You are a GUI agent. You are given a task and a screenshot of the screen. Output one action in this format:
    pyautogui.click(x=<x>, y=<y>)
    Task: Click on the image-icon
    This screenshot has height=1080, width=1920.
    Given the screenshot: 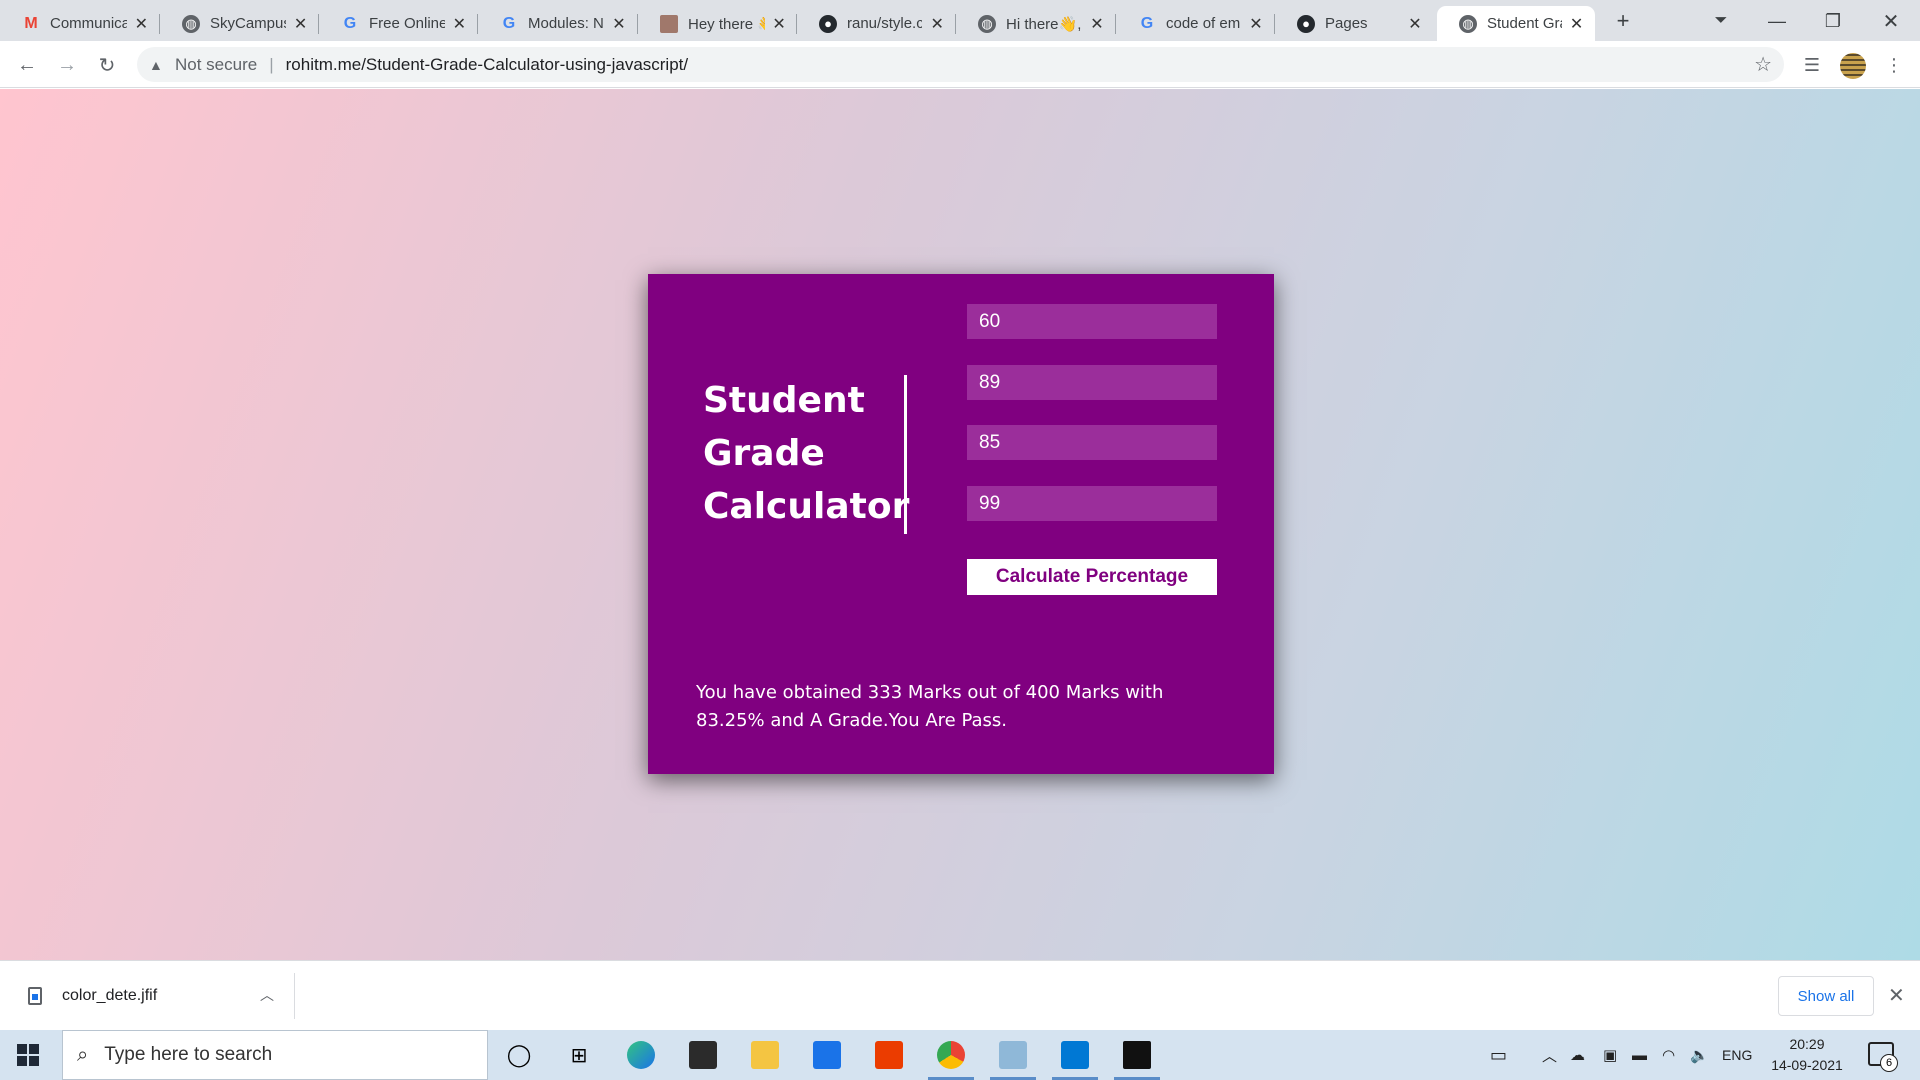 What is the action you would take?
    pyautogui.click(x=669, y=23)
    